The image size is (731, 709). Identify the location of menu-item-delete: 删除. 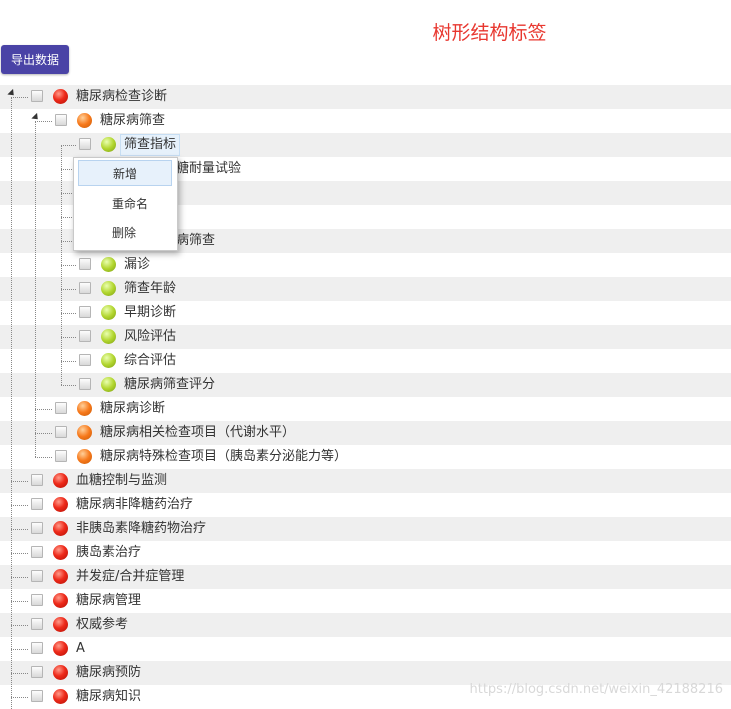
(125, 233).